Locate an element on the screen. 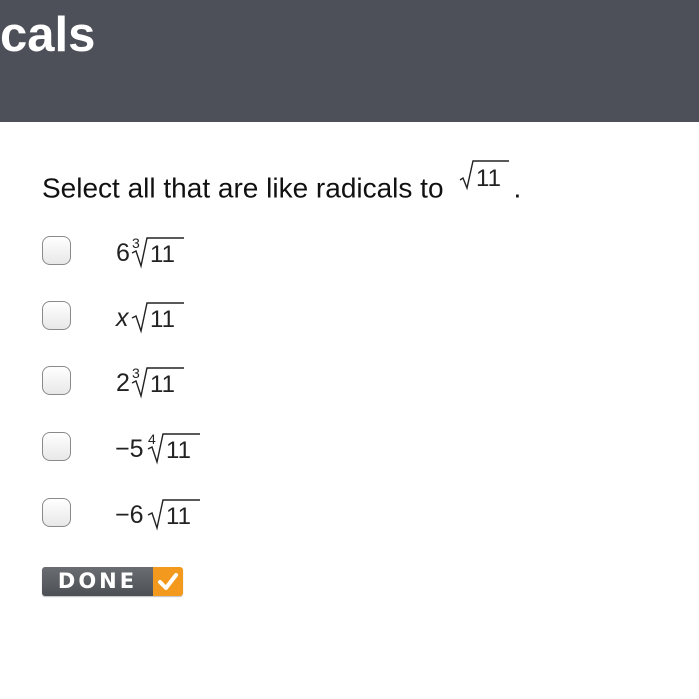 The height and width of the screenshot is (699, 699). page-title: cals is located at coordinates (48, 35).